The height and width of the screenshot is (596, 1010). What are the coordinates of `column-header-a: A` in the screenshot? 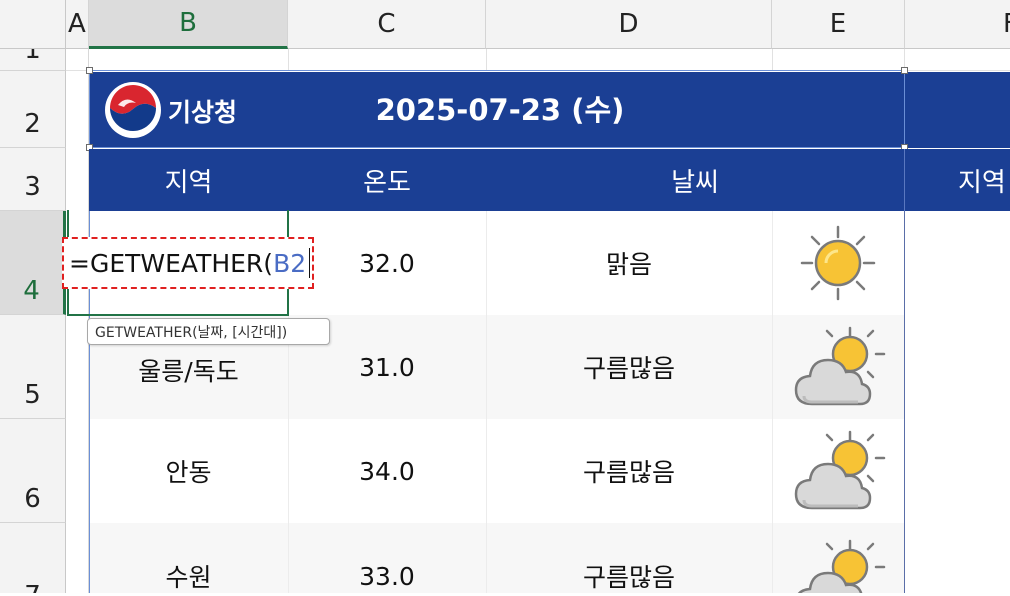 It's located at (77, 24).